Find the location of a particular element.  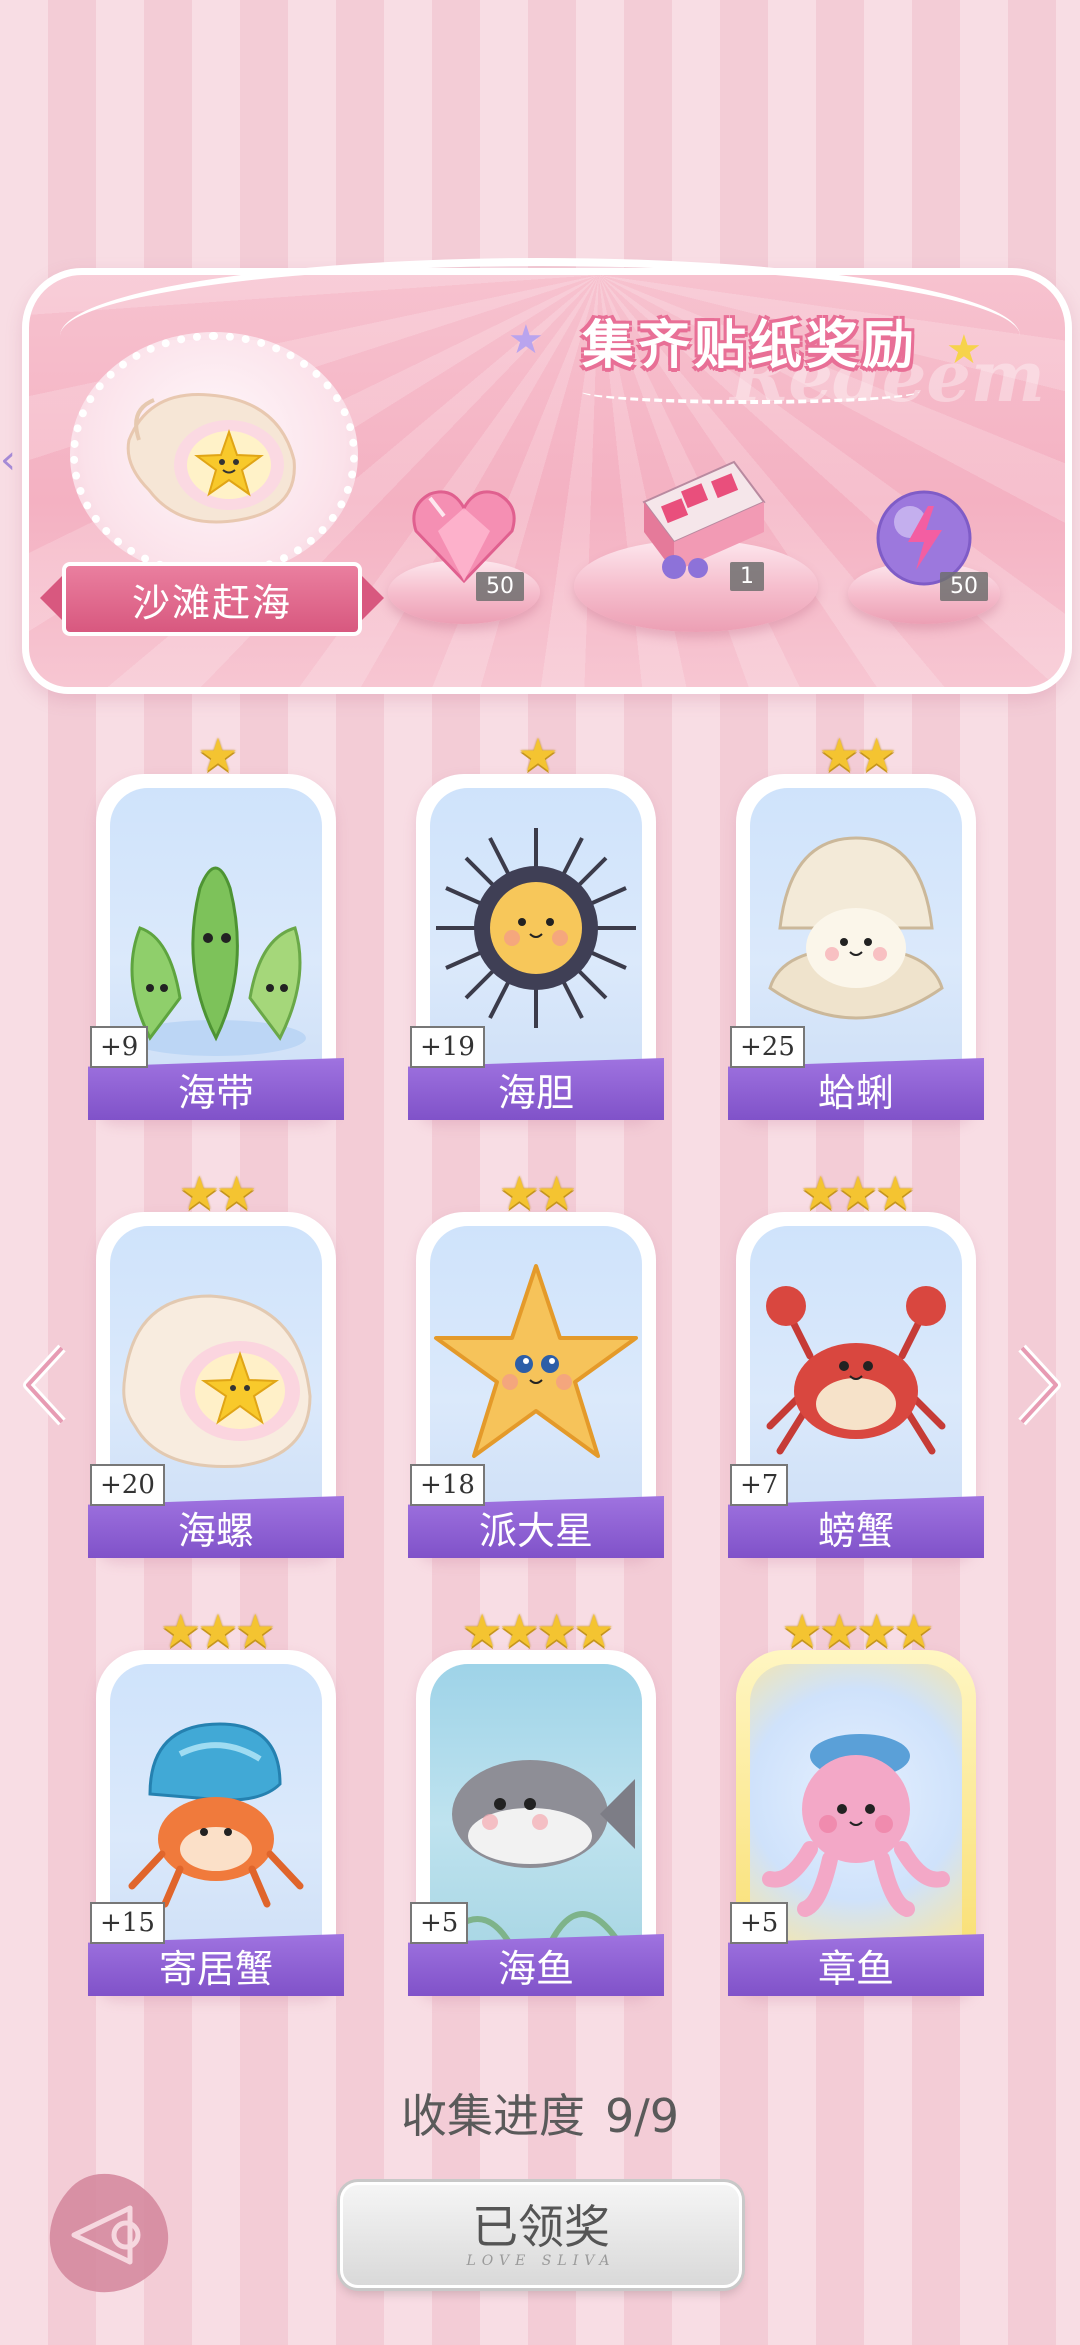

claimed-sublabel: LOVE SLIVA is located at coordinates (541, 2261).